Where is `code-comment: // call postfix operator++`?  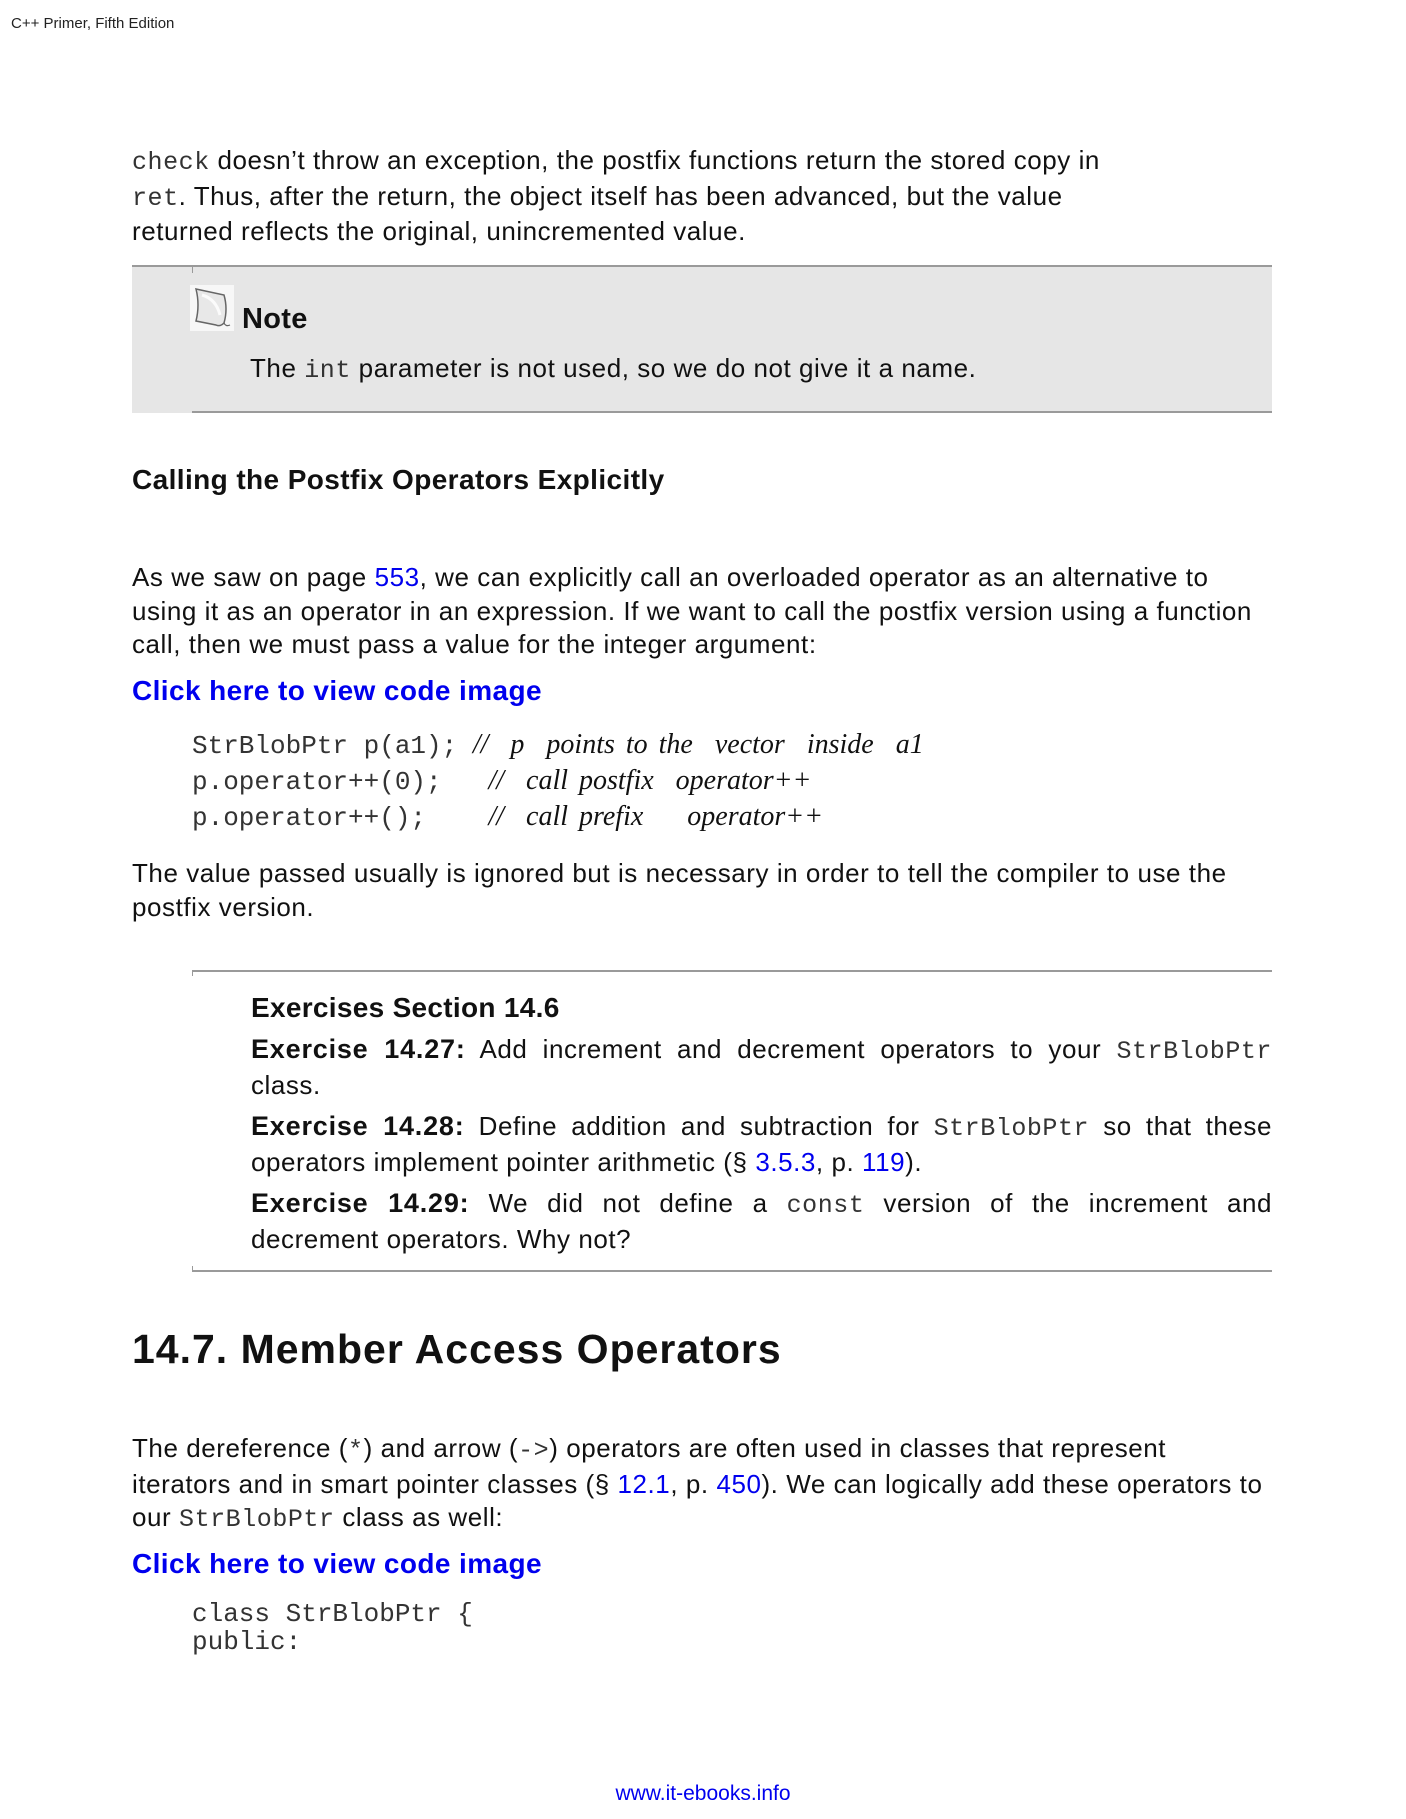
code-comment: // call postfix operator++ is located at coordinates (650, 780).